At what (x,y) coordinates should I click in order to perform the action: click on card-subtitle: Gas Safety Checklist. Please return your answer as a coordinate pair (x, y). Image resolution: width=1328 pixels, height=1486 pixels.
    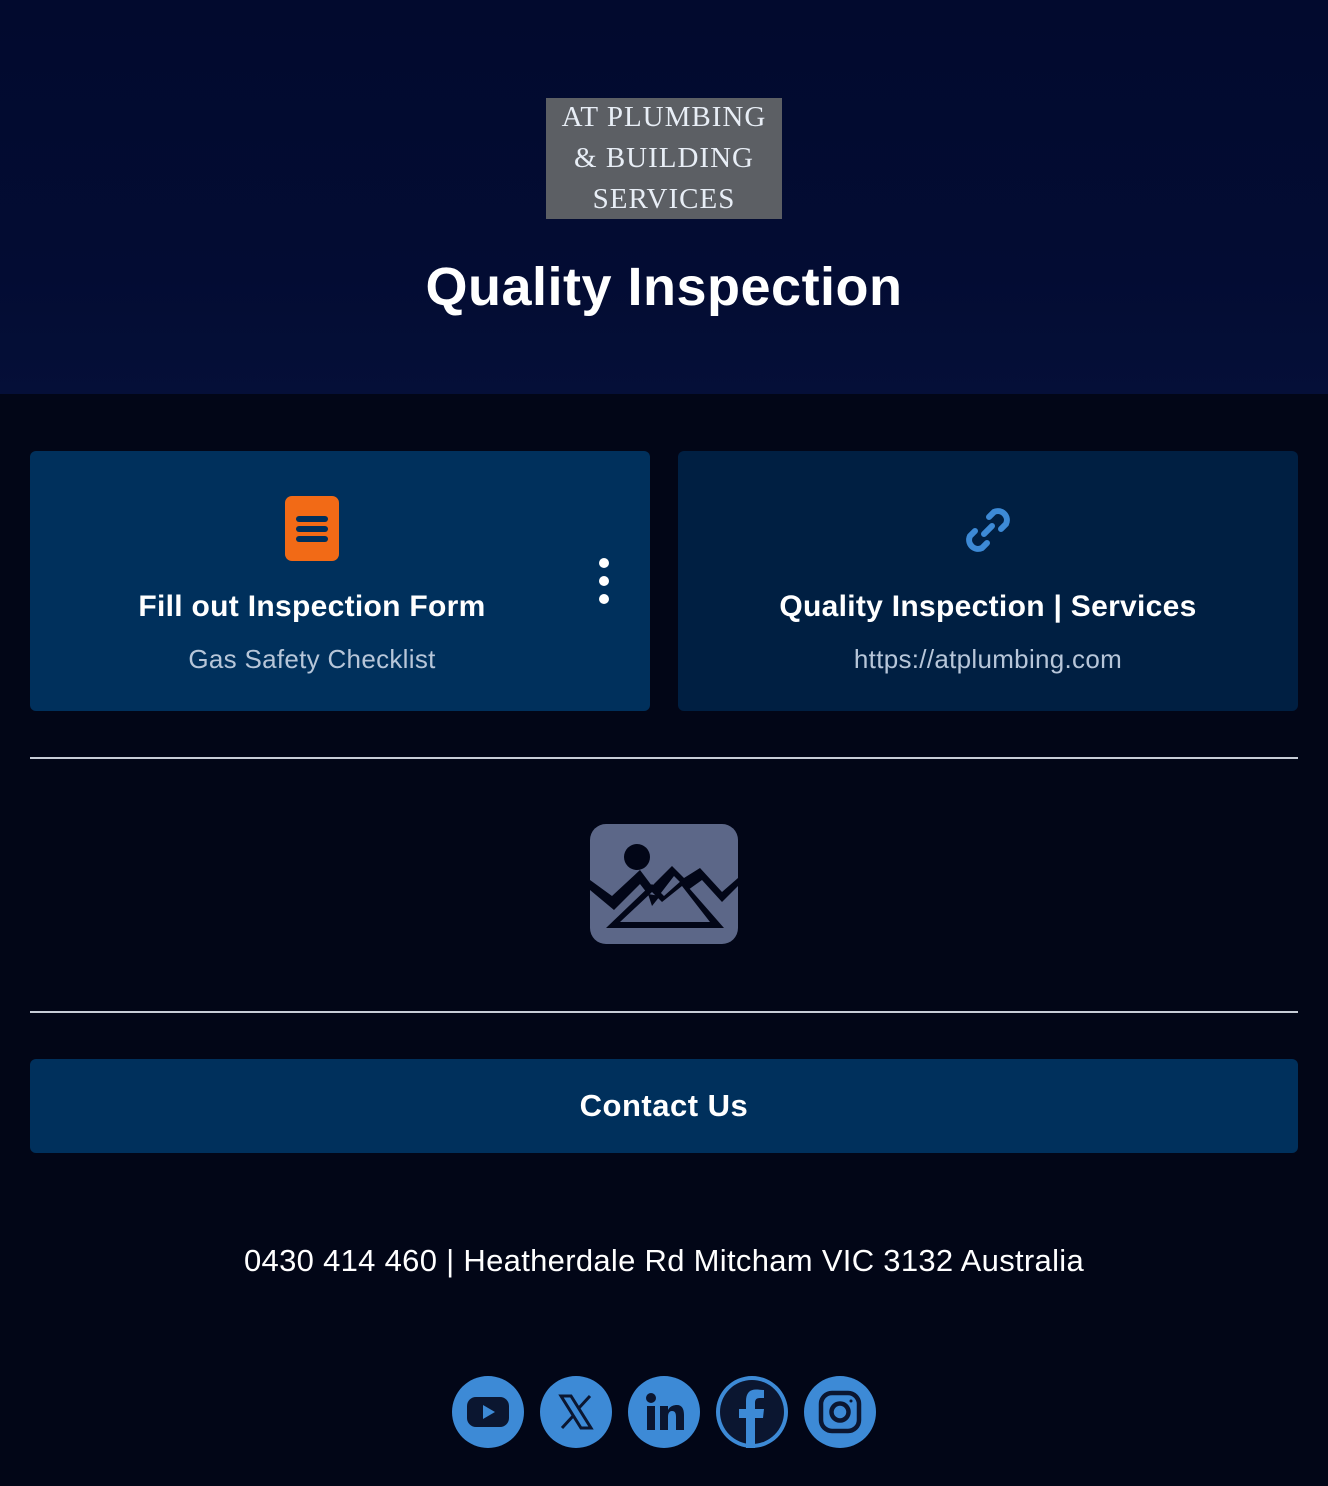
    Looking at the image, I should click on (312, 659).